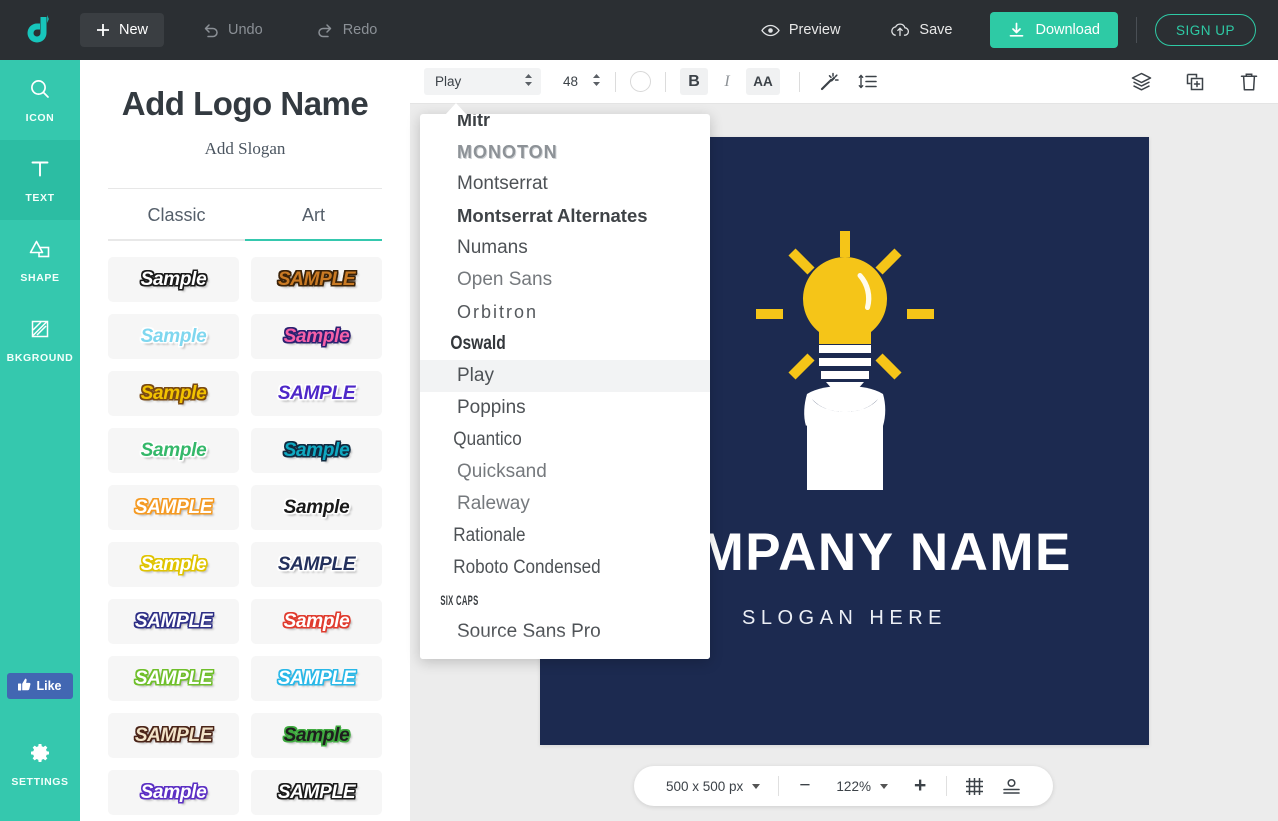 Image resolution: width=1278 pixels, height=821 pixels. I want to click on font-option: Raleway, so click(565, 504).